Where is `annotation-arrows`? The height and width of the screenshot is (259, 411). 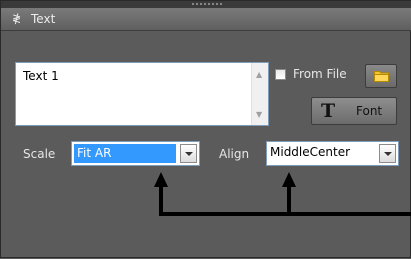 annotation-arrows is located at coordinates (282, 194).